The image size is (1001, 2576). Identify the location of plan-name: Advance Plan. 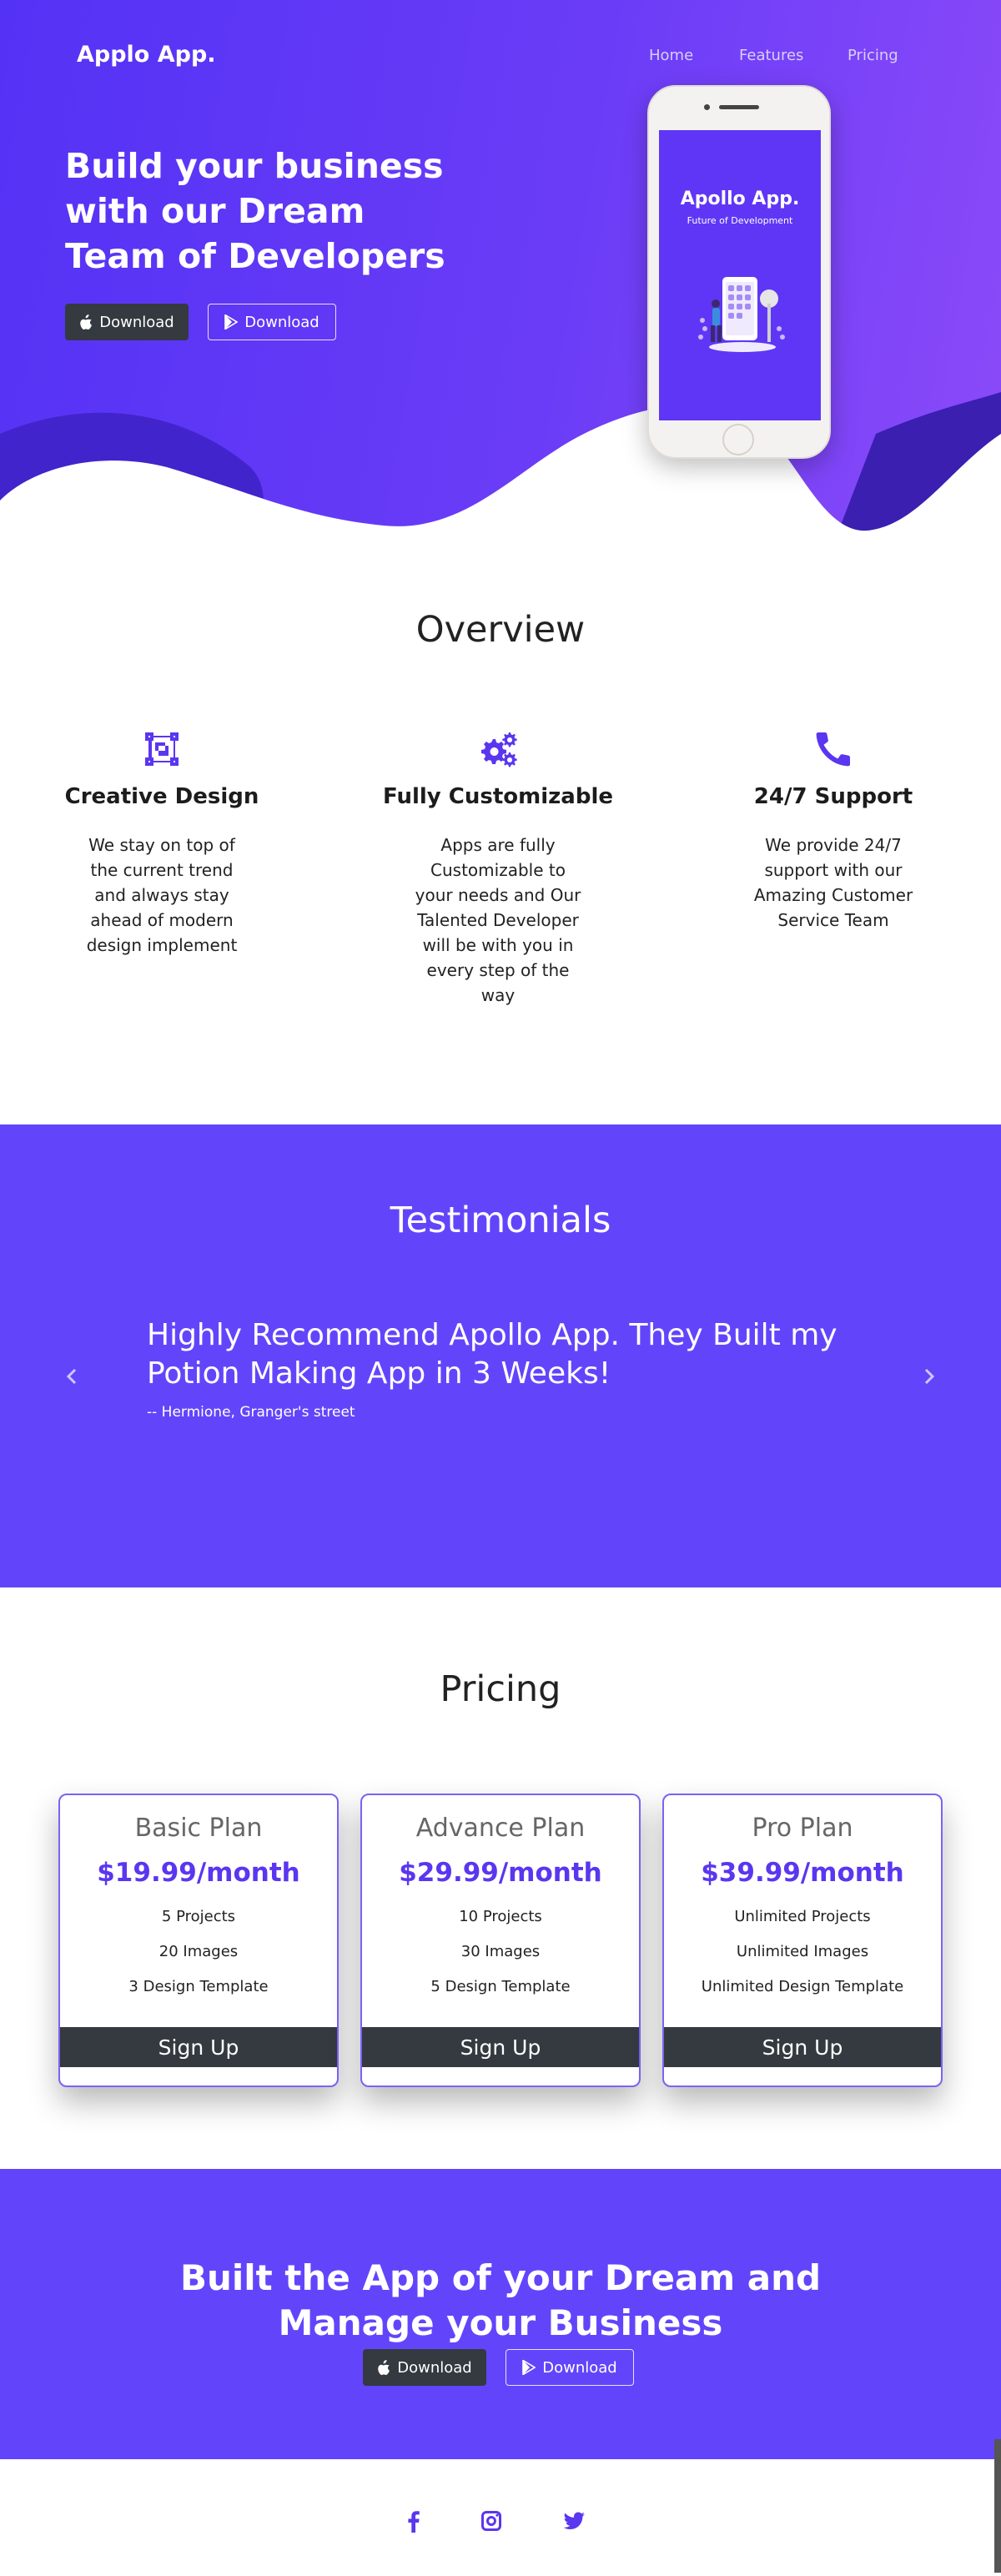
(500, 1828).